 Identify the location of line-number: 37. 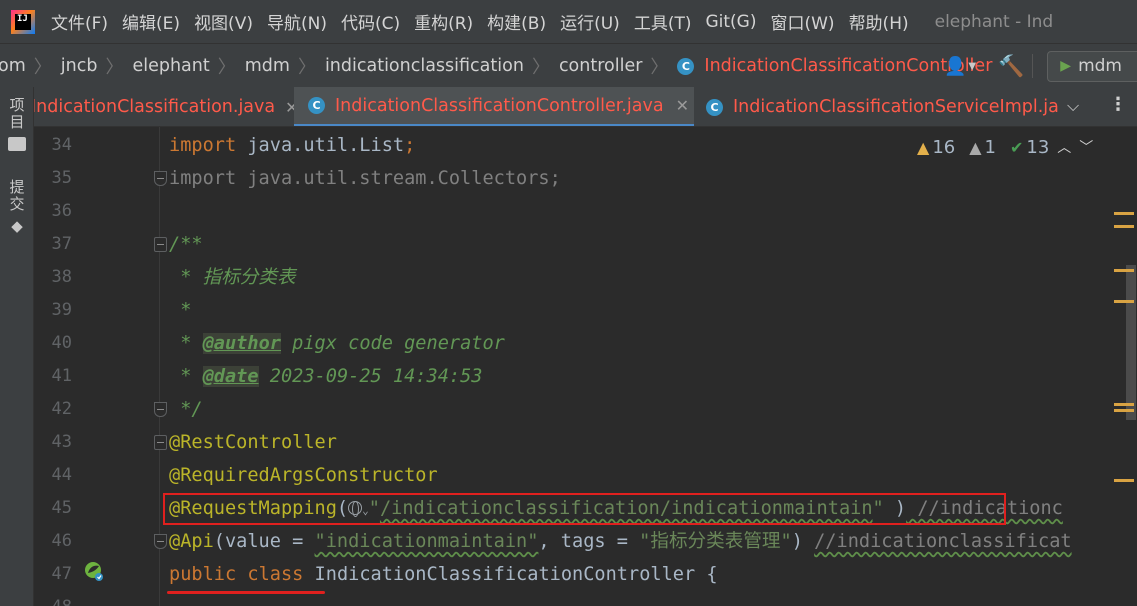
(61, 244).